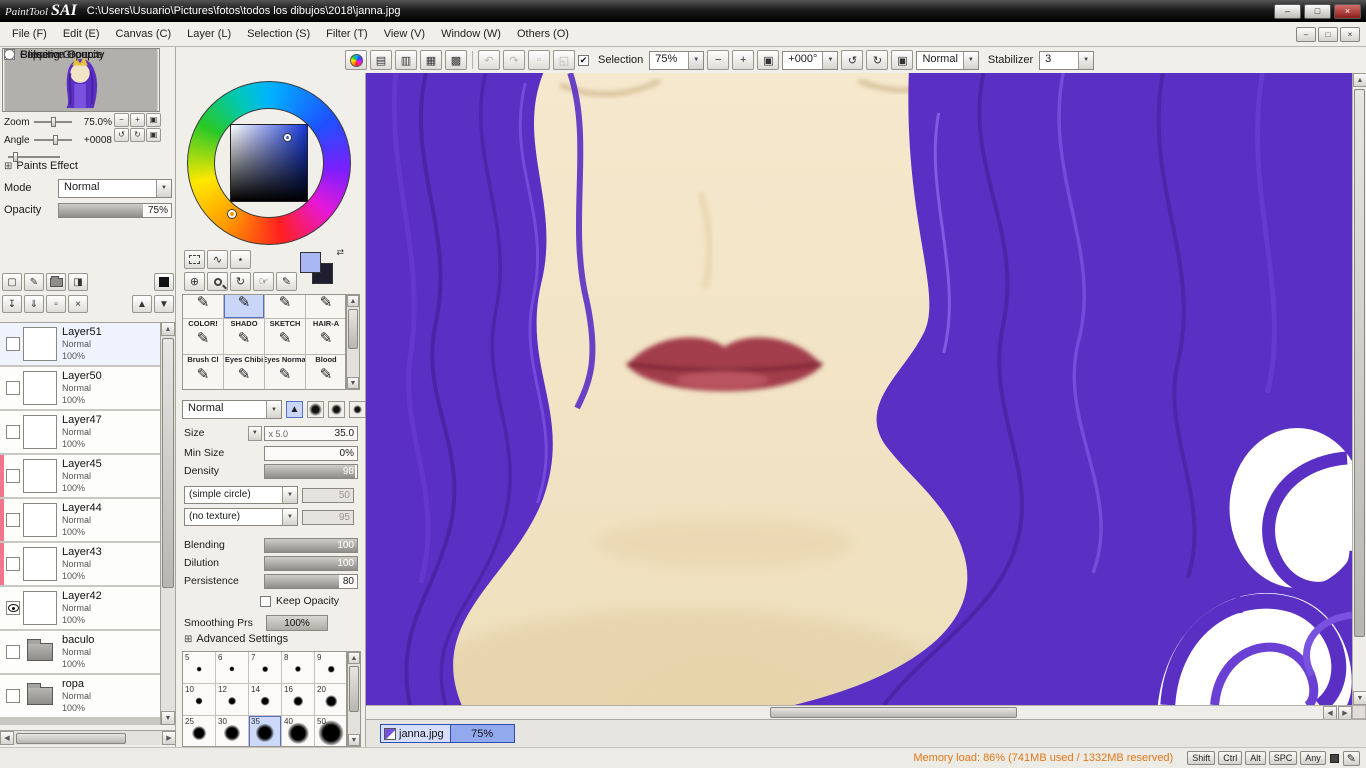 Image resolution: width=1366 pixels, height=768 pixels. I want to click on brush-blend-combo: Normal ▼, so click(232, 409).